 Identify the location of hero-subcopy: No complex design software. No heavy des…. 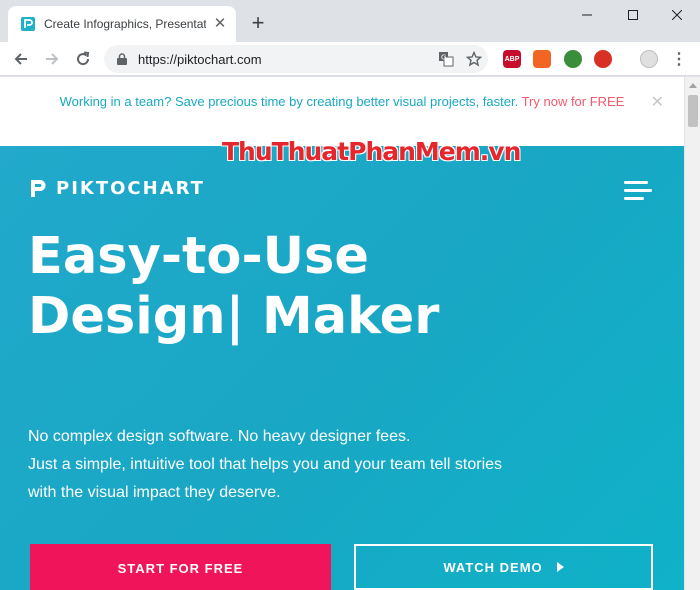
(308, 465).